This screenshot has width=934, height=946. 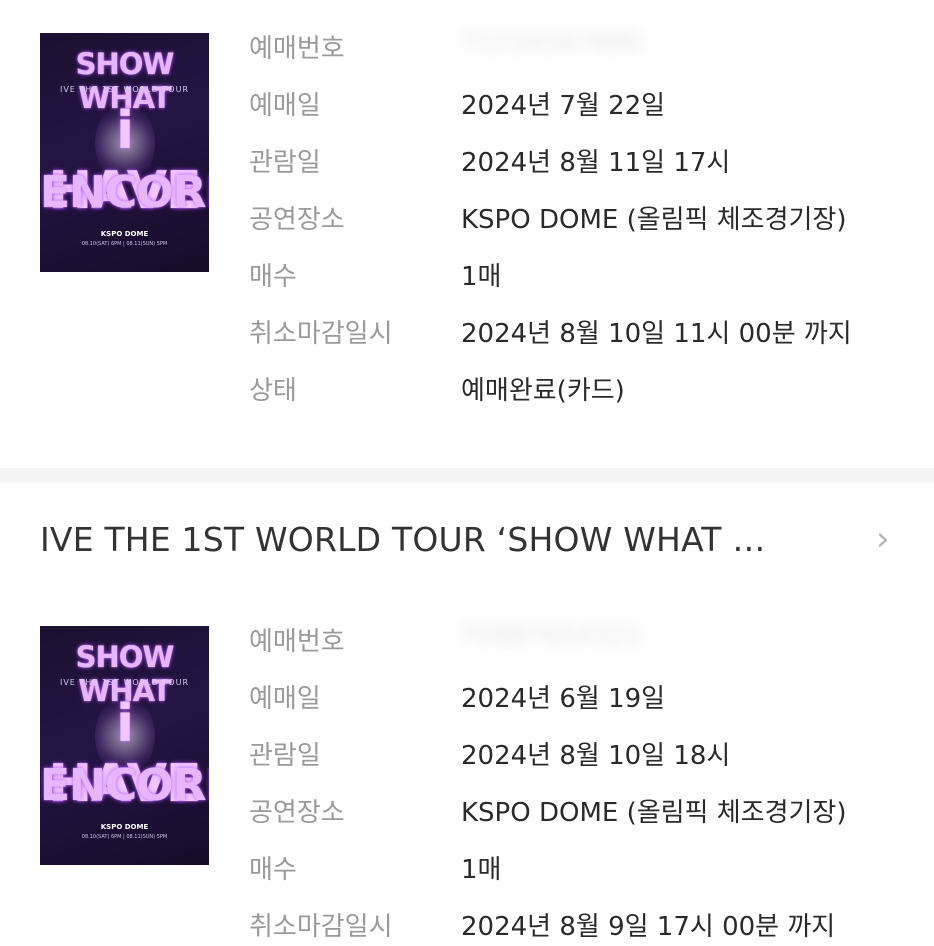 I want to click on field-booking-number: 예매번호 T0987654321, so click(x=467, y=641).